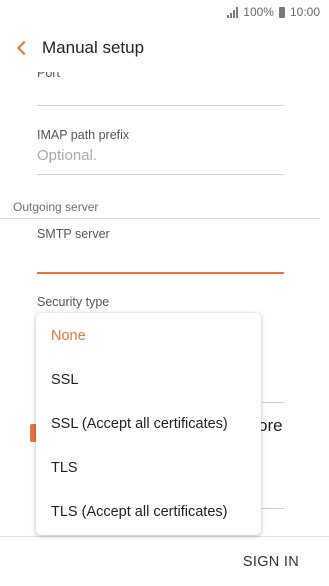 The height and width of the screenshot is (586, 329). What do you see at coordinates (148, 380) in the screenshot?
I see `option-ssl: SSL` at bounding box center [148, 380].